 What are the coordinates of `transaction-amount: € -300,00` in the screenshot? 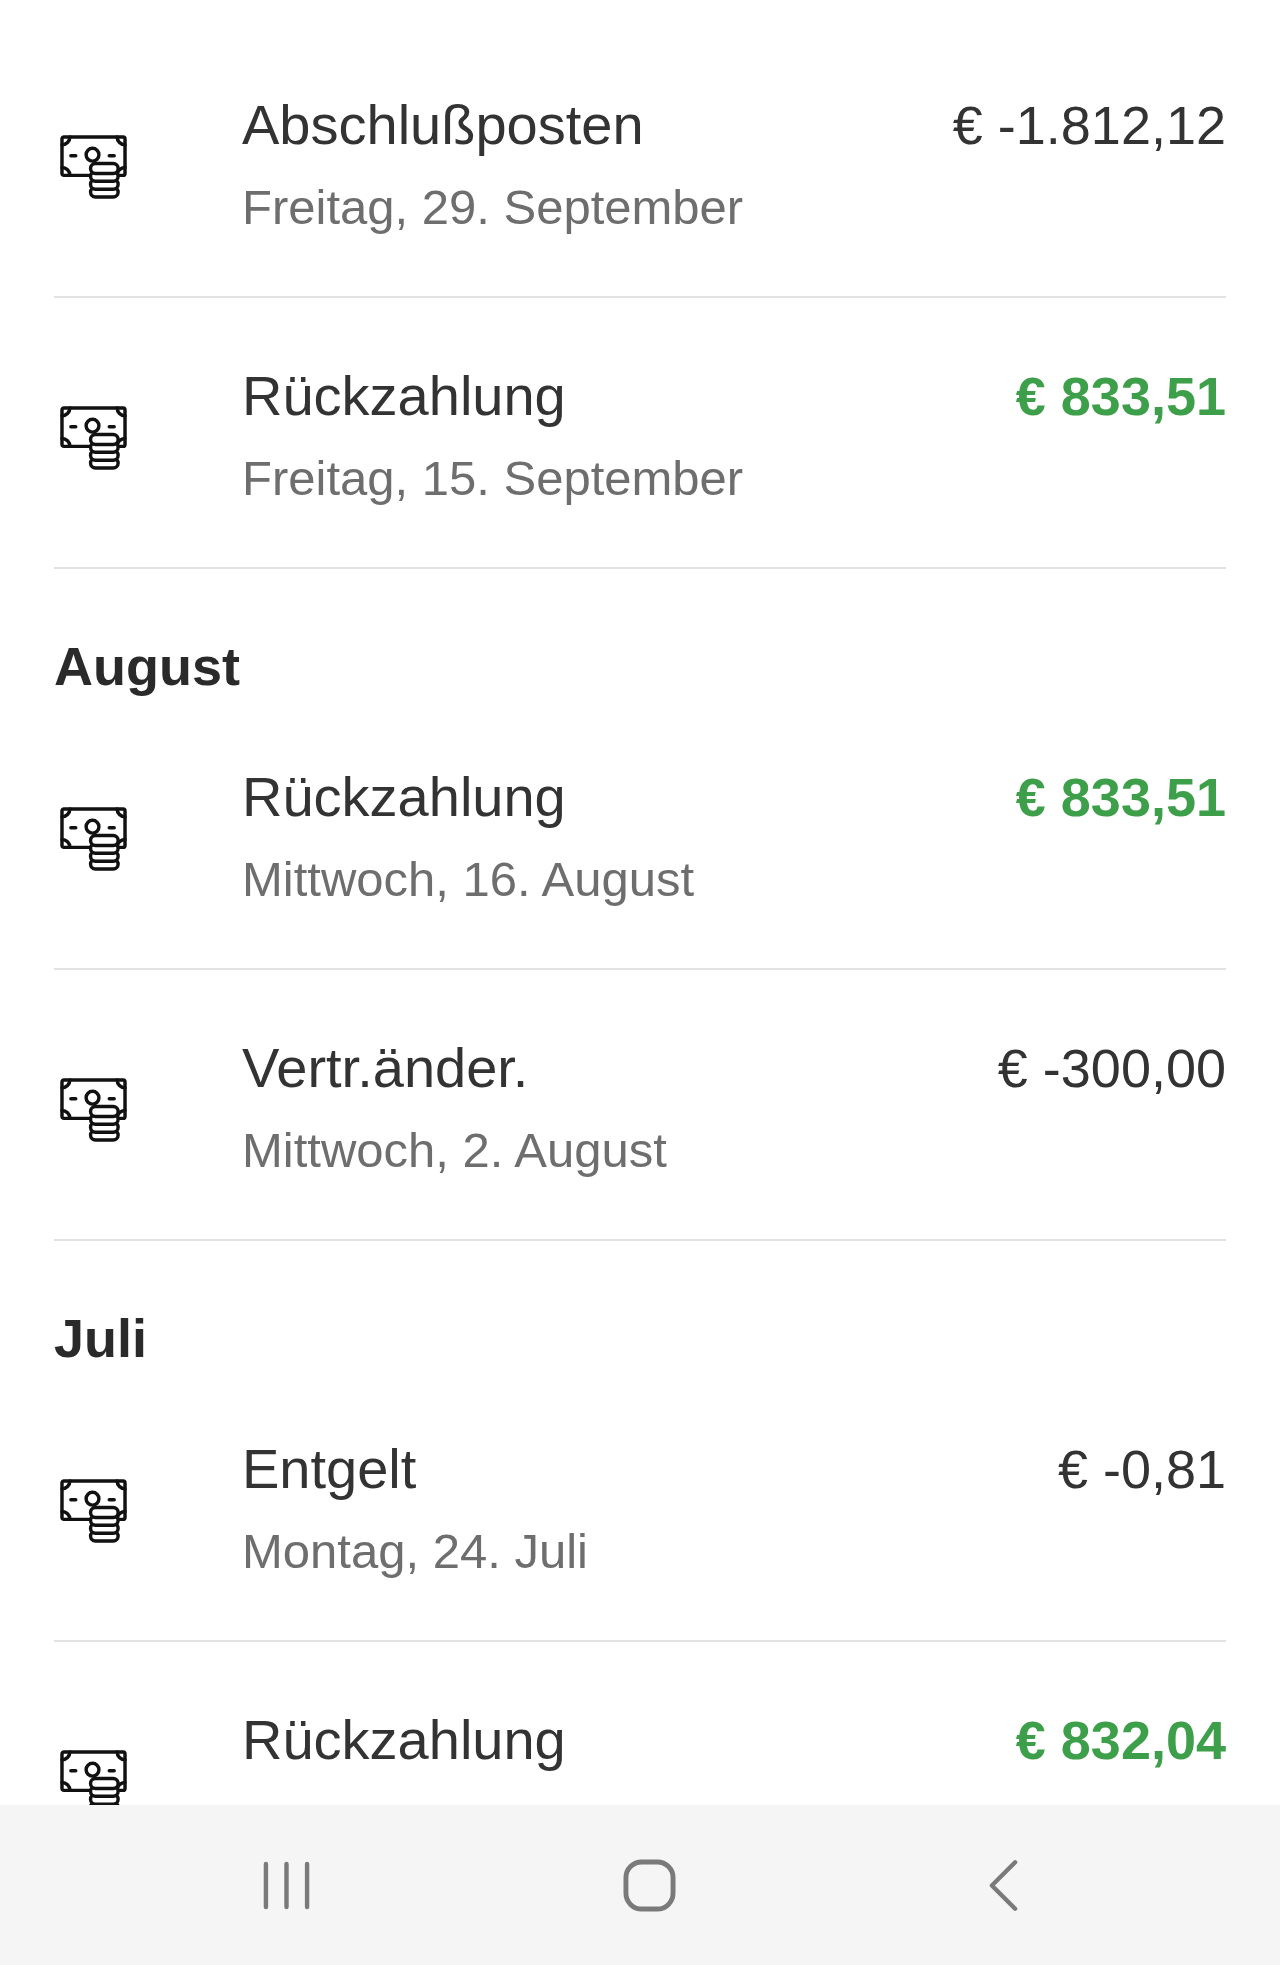 It's located at (1111, 1068).